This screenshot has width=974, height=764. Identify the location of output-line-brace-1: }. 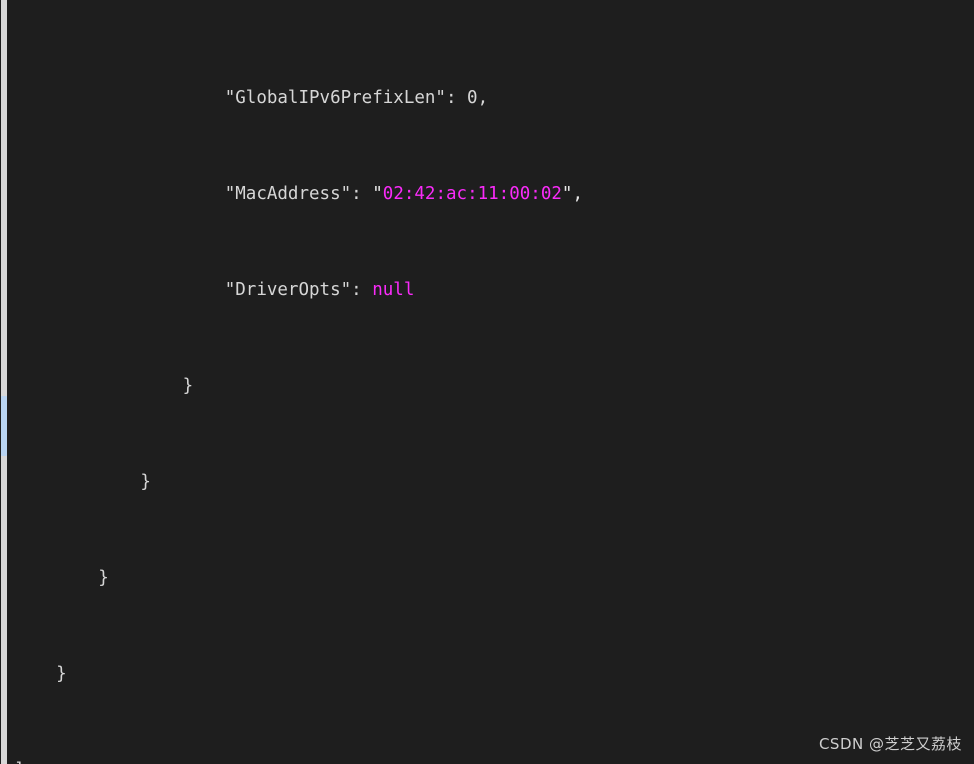
(487, 386).